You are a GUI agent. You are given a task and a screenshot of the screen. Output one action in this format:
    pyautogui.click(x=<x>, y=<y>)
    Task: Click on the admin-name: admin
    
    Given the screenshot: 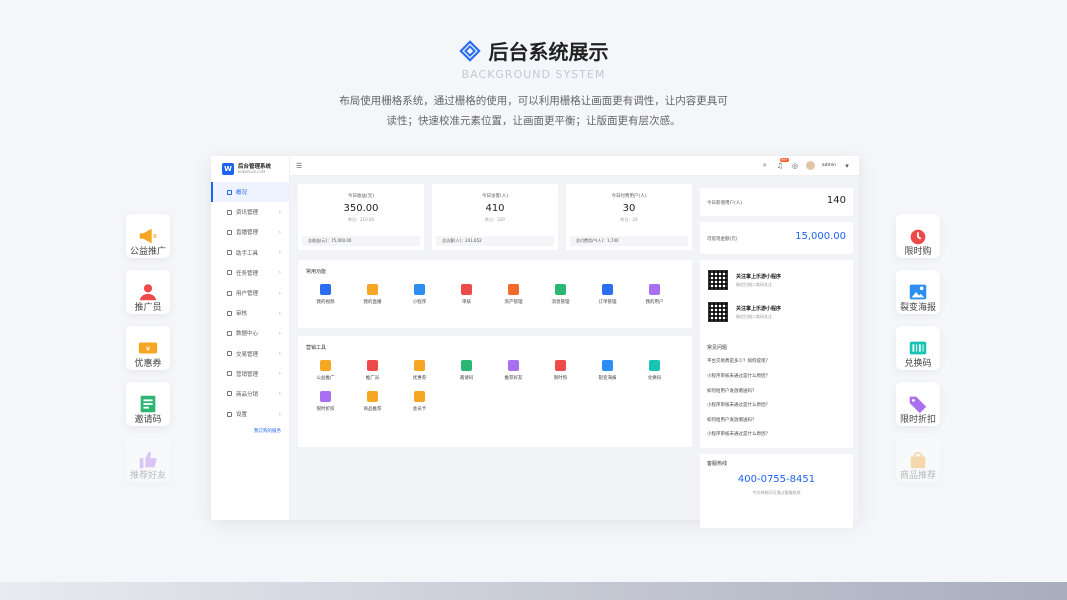 What is the action you would take?
    pyautogui.click(x=829, y=165)
    